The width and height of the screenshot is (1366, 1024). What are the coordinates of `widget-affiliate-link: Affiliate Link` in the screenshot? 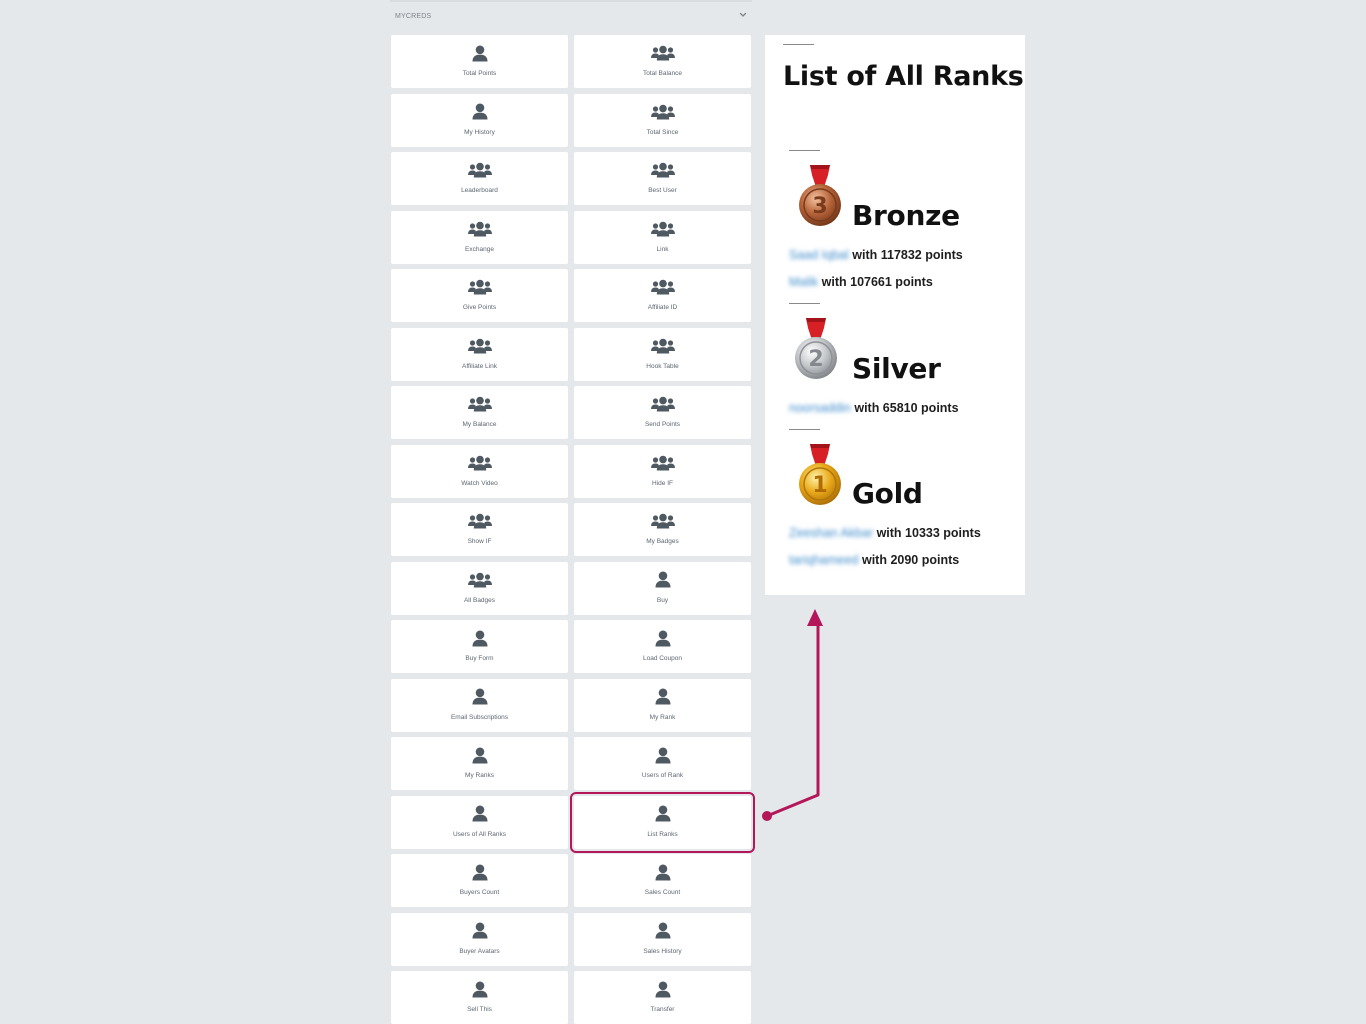 It's located at (479, 354).